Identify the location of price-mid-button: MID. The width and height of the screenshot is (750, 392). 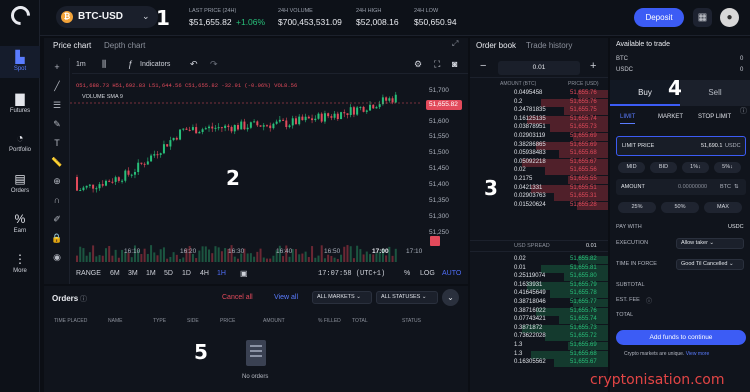
(631, 167).